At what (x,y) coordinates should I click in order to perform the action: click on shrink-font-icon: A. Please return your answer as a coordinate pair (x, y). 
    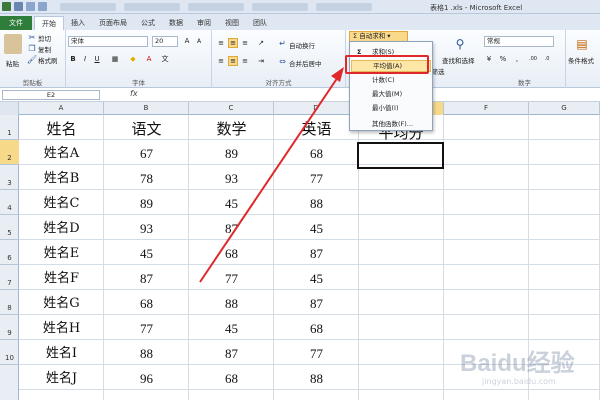
    Looking at the image, I should click on (199, 41).